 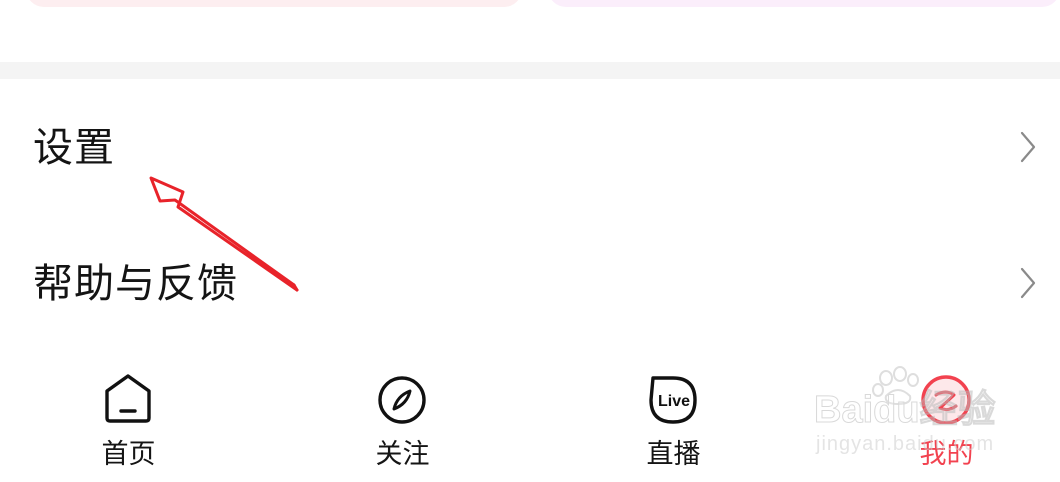 What do you see at coordinates (135, 284) in the screenshot?
I see `menu-item-label: 帮助与反馈` at bounding box center [135, 284].